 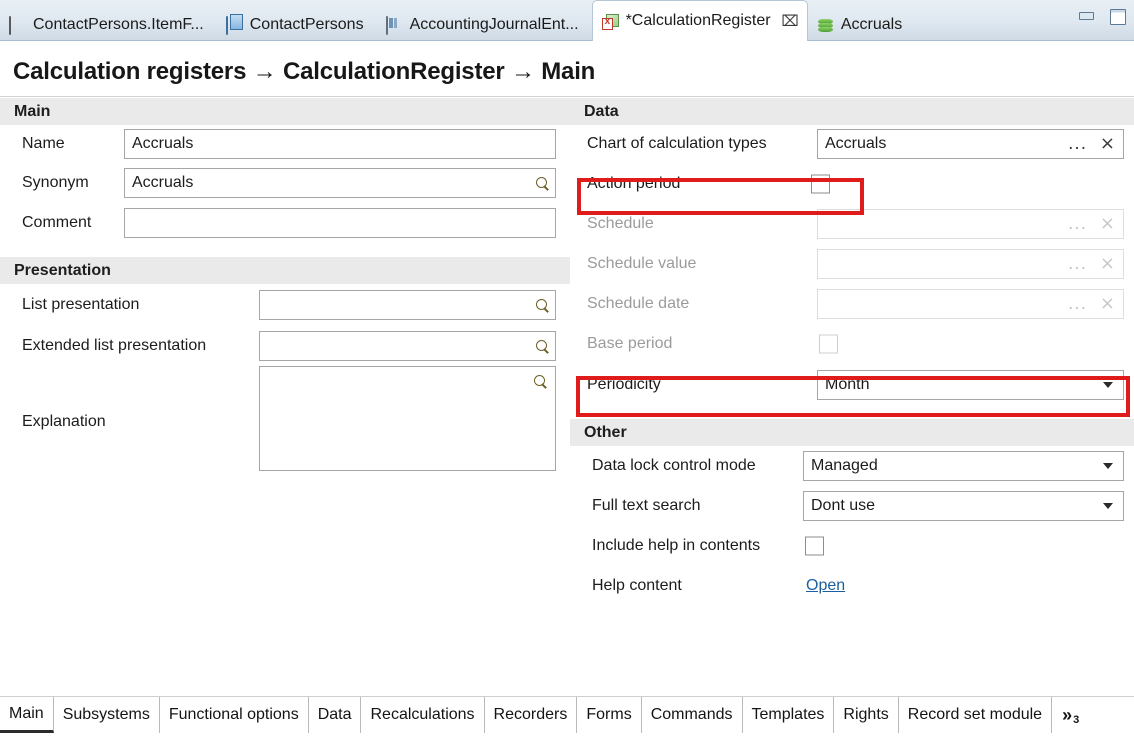 I want to click on list-presentation-input, so click(x=407, y=304).